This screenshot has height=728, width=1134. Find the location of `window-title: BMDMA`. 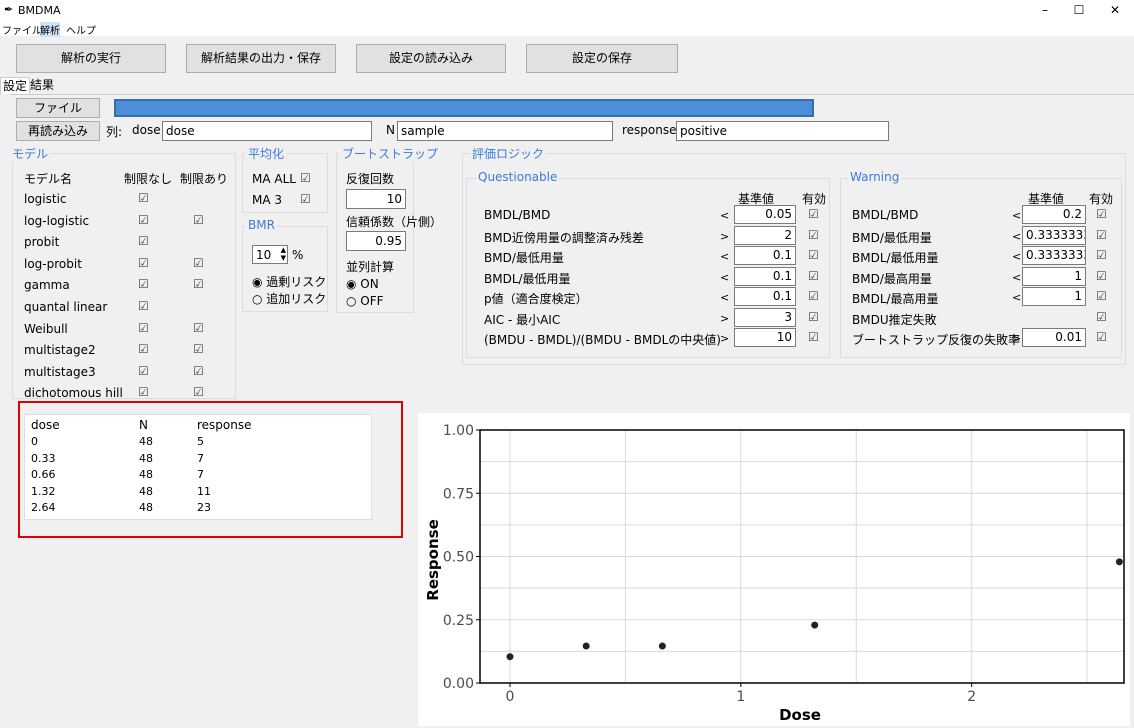

window-title: BMDMA is located at coordinates (39, 10).